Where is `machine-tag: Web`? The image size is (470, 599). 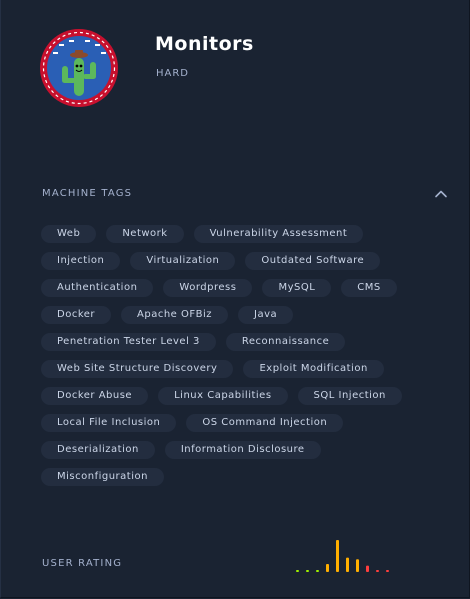
machine-tag: Web is located at coordinates (69, 234).